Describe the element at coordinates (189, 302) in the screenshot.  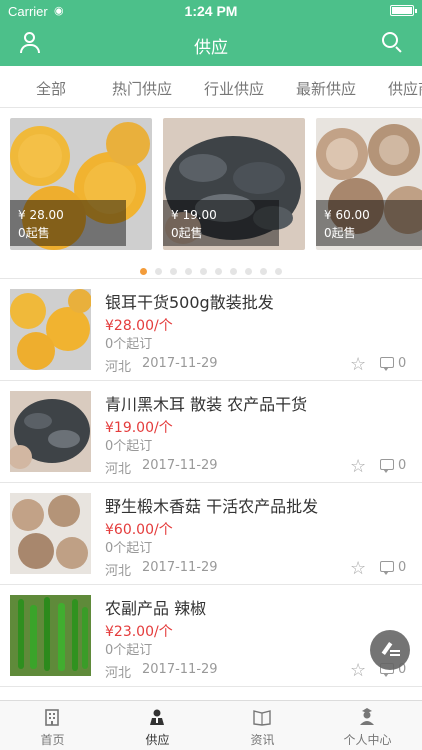
I see `item-title: 银耳干货500g散装批发` at that location.